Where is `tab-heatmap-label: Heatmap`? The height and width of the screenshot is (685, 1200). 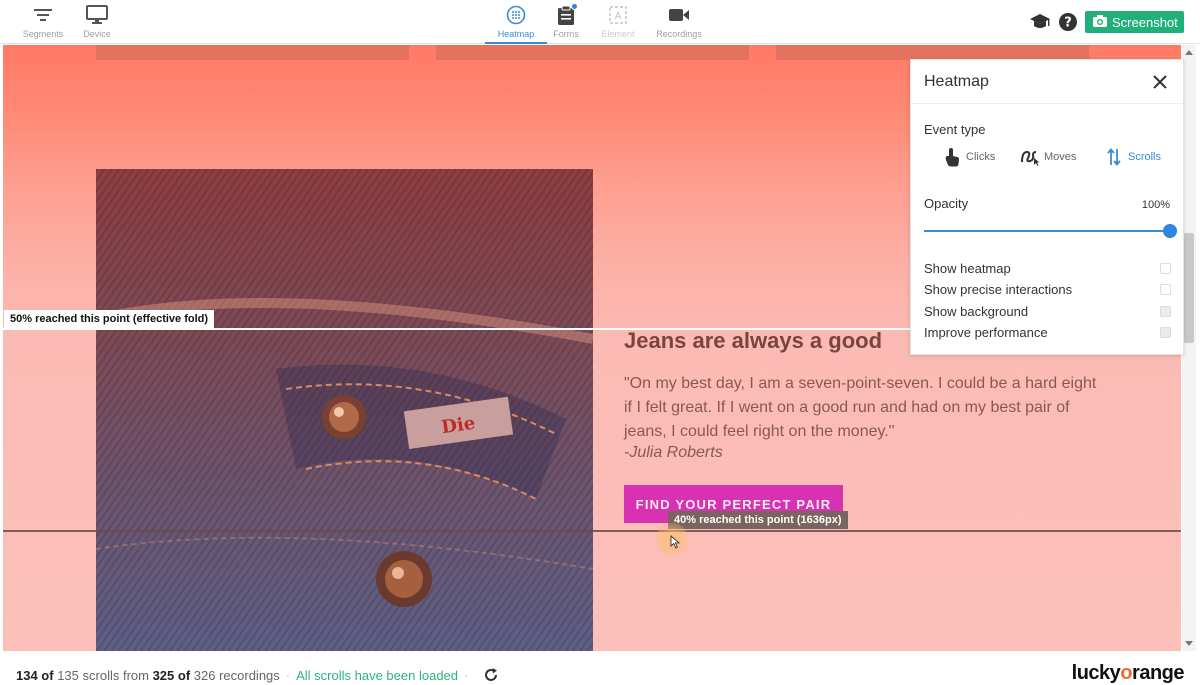 tab-heatmap-label: Heatmap is located at coordinates (516, 34).